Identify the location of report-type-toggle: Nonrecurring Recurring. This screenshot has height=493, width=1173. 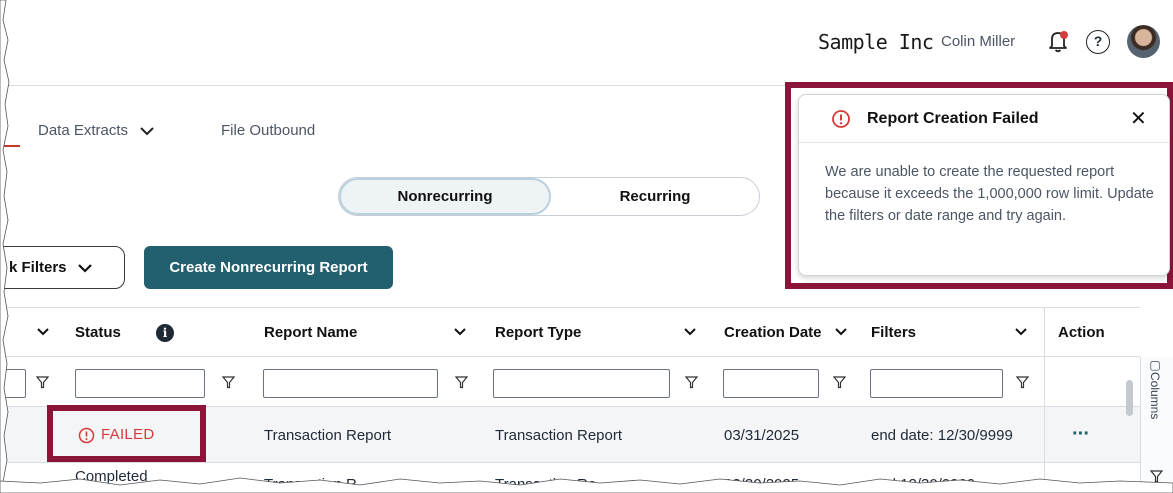
(549, 196).